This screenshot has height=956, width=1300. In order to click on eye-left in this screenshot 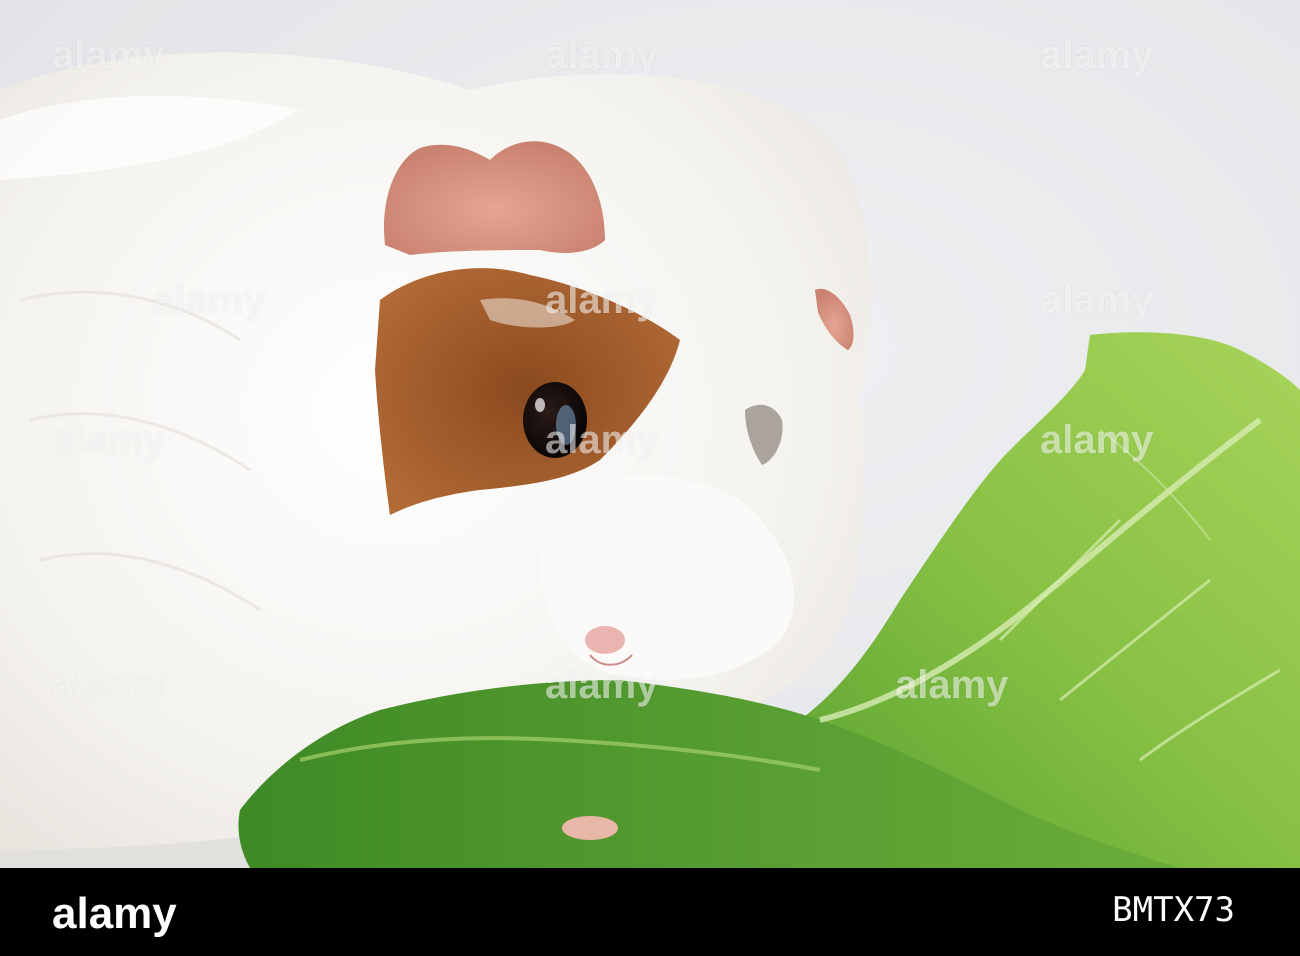, I will do `click(555, 420)`.